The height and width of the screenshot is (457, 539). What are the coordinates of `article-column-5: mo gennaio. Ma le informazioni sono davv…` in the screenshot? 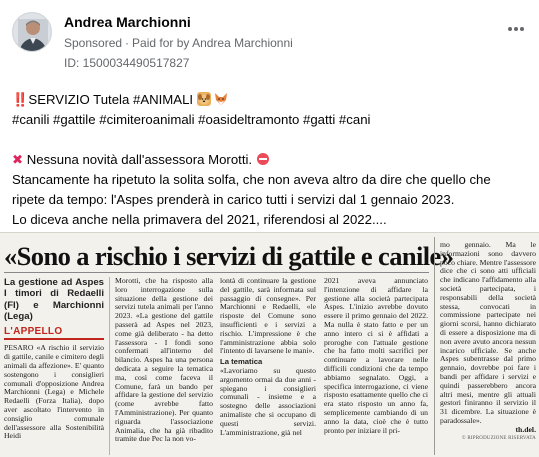 It's located at (485, 346).